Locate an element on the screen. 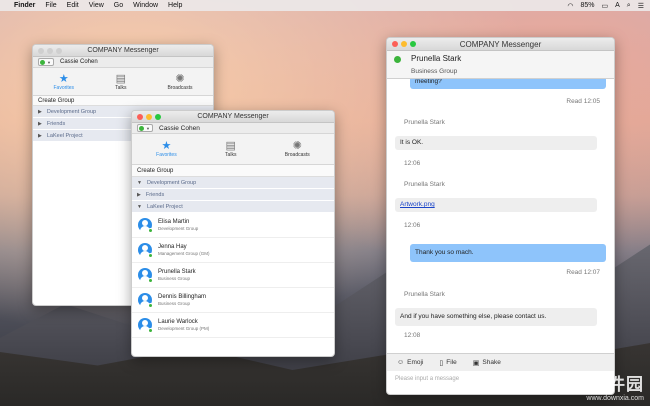 This screenshot has height=406, width=650. message-outgoing: Thank you so mach. is located at coordinates (508, 253).